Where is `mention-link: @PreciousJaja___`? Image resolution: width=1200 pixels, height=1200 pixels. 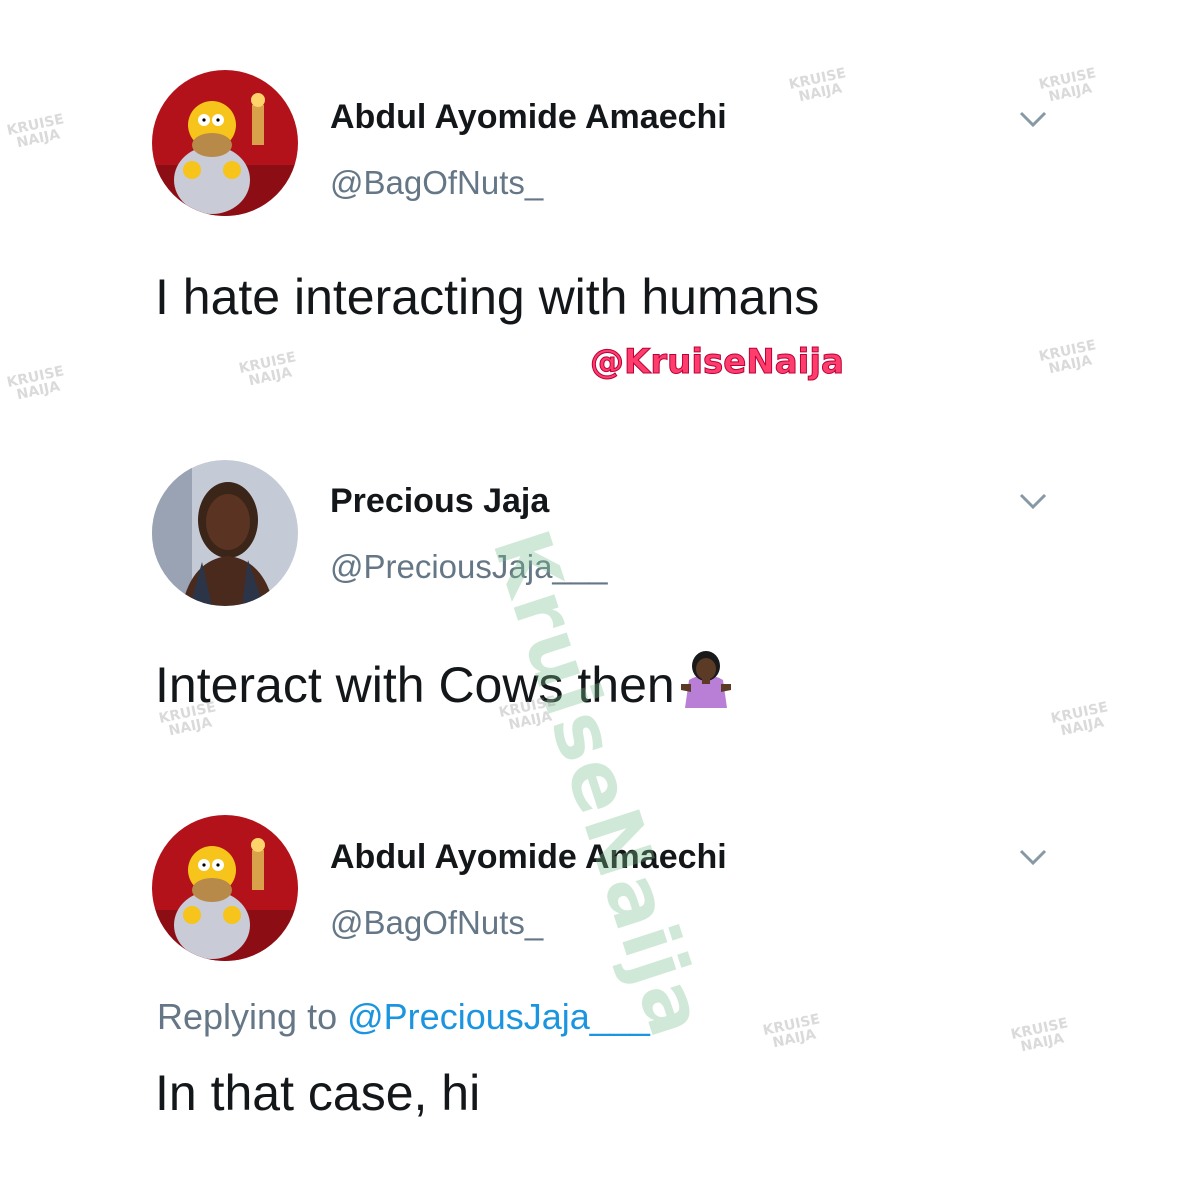
mention-link: @PreciousJaja___ is located at coordinates (498, 1016).